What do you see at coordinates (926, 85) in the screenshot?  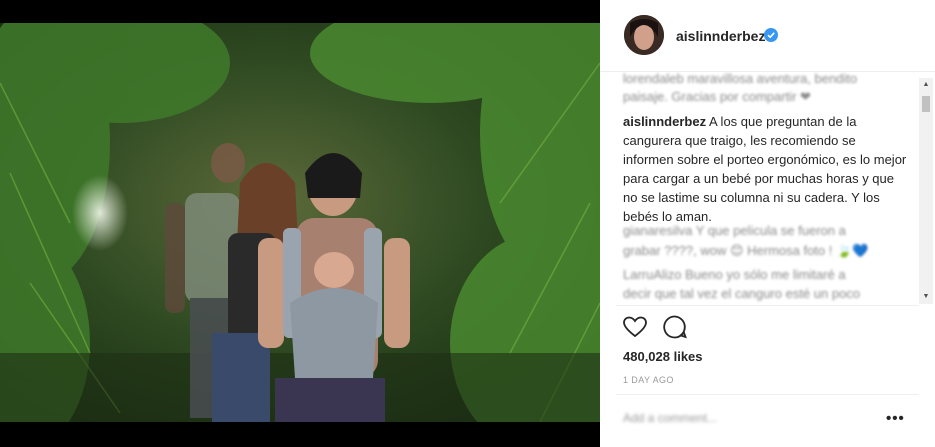 I see `scroll-up-arrow-icon: ▲` at bounding box center [926, 85].